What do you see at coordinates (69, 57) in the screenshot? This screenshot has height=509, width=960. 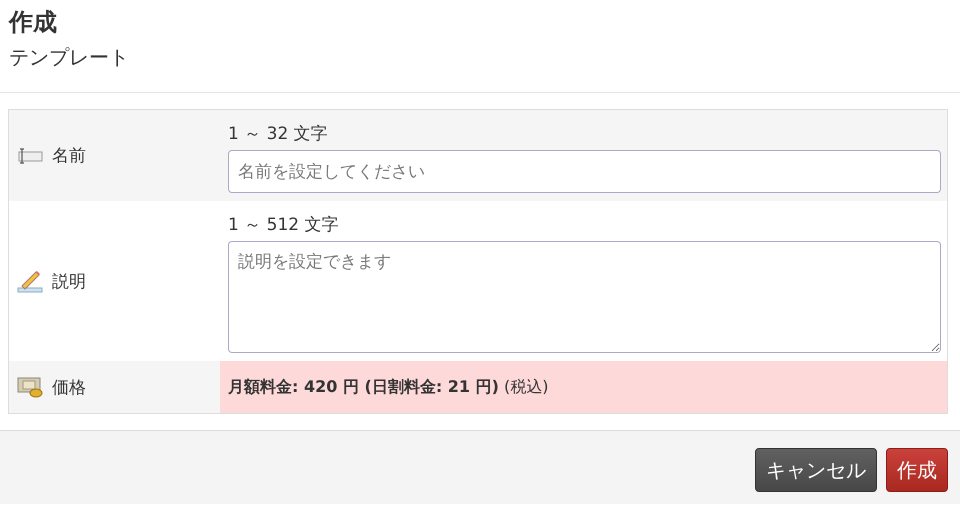 I see `dialog-subtitle: テンプレート` at bounding box center [69, 57].